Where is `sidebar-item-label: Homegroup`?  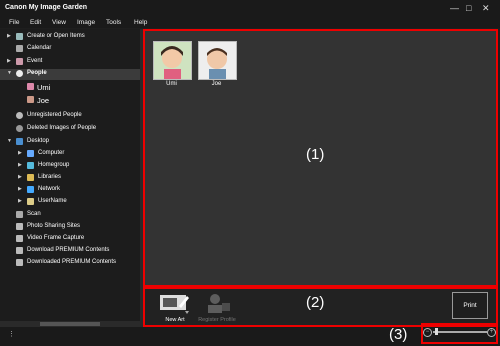
sidebar-item-label: Homegroup is located at coordinates (54, 165).